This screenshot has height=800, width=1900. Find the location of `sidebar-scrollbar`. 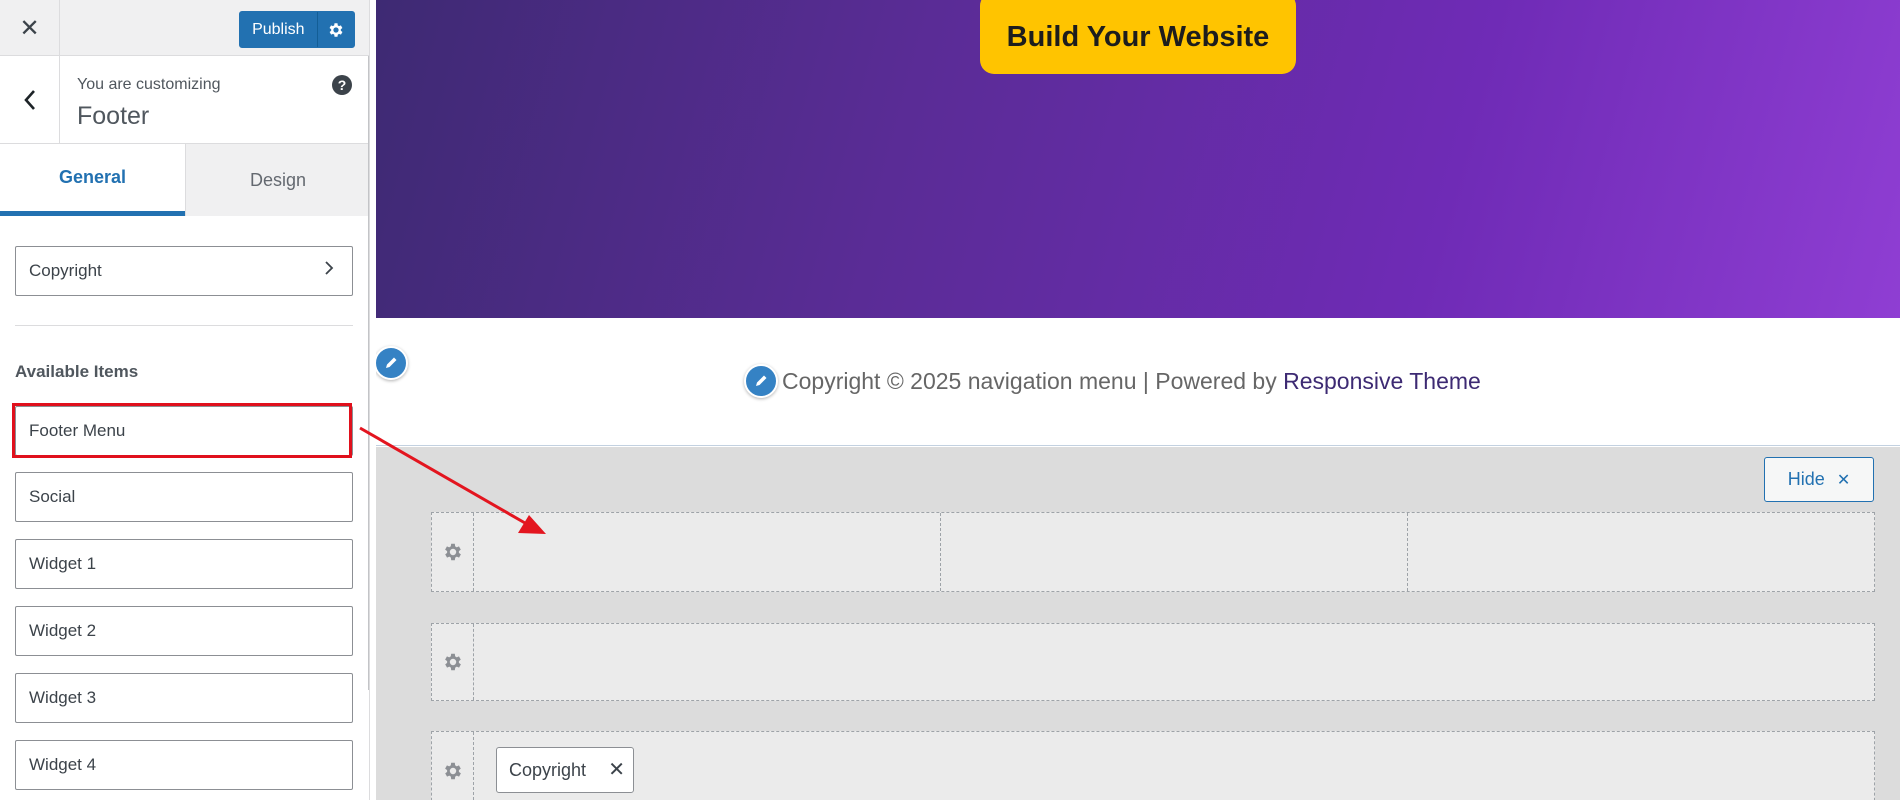

sidebar-scrollbar is located at coordinates (368, 373).